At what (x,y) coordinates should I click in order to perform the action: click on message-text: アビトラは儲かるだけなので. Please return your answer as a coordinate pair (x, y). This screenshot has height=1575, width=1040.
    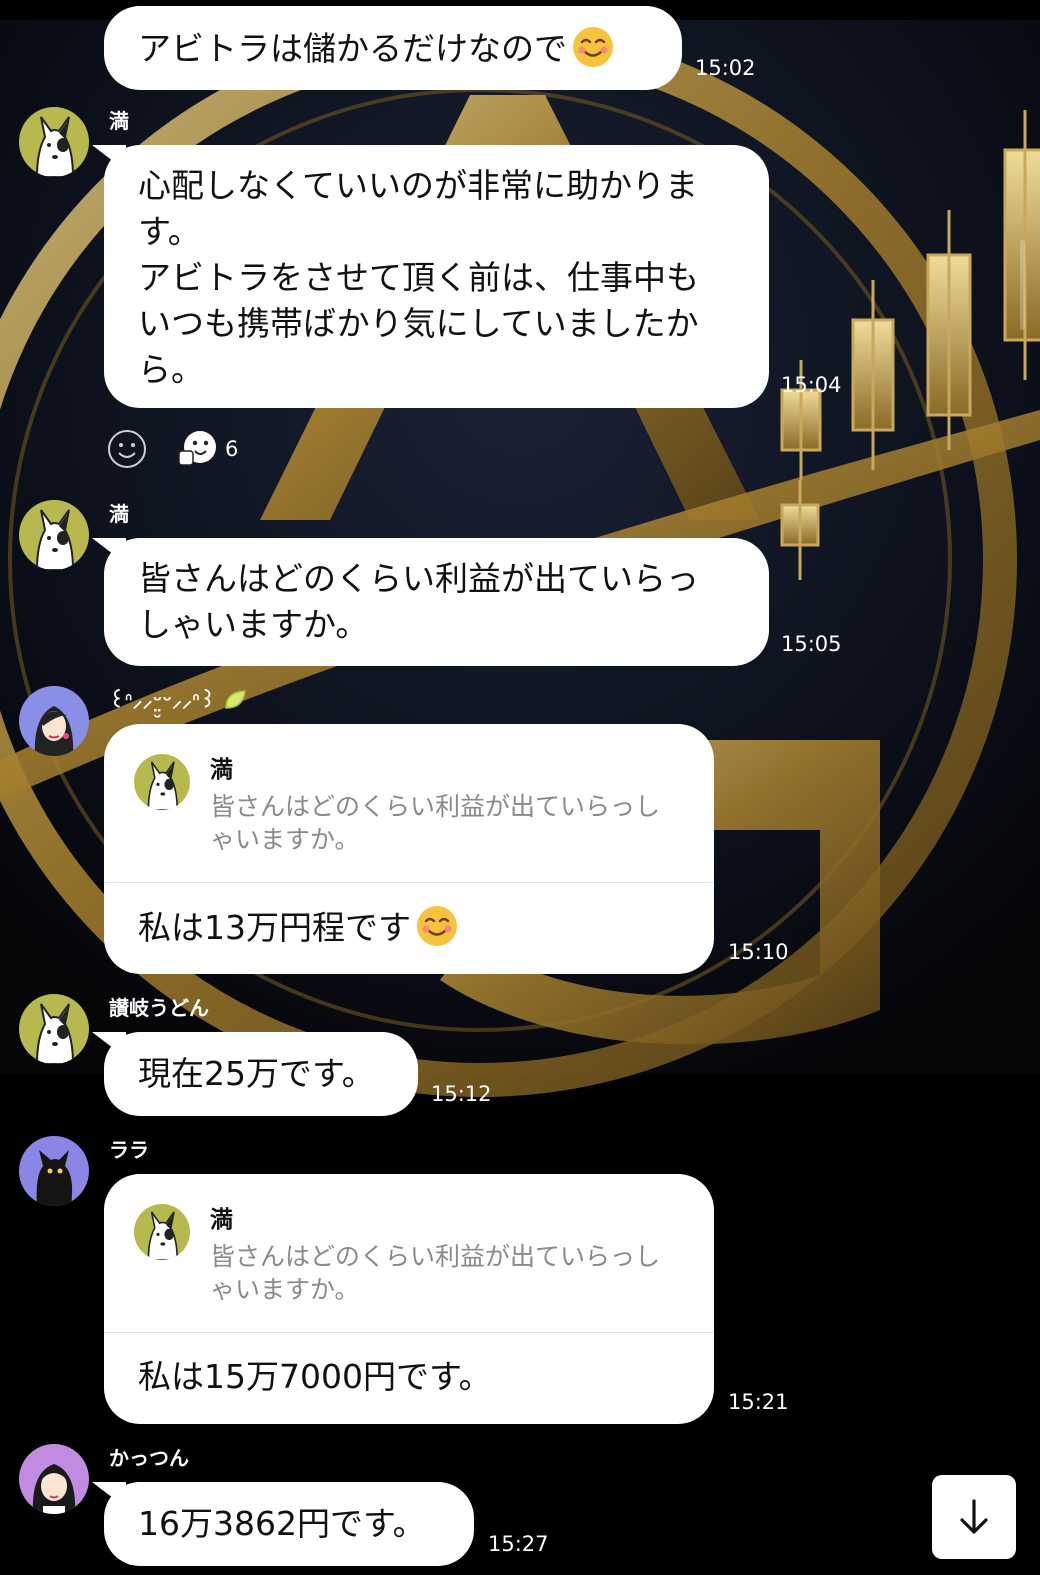
    Looking at the image, I should click on (393, 48).